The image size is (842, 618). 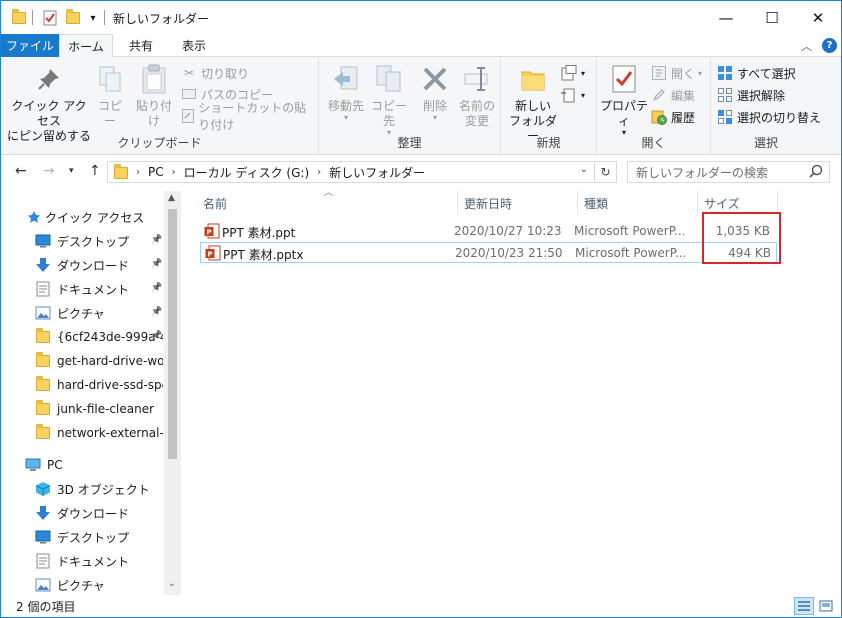 I want to click on maximize-button: ☐, so click(x=772, y=17).